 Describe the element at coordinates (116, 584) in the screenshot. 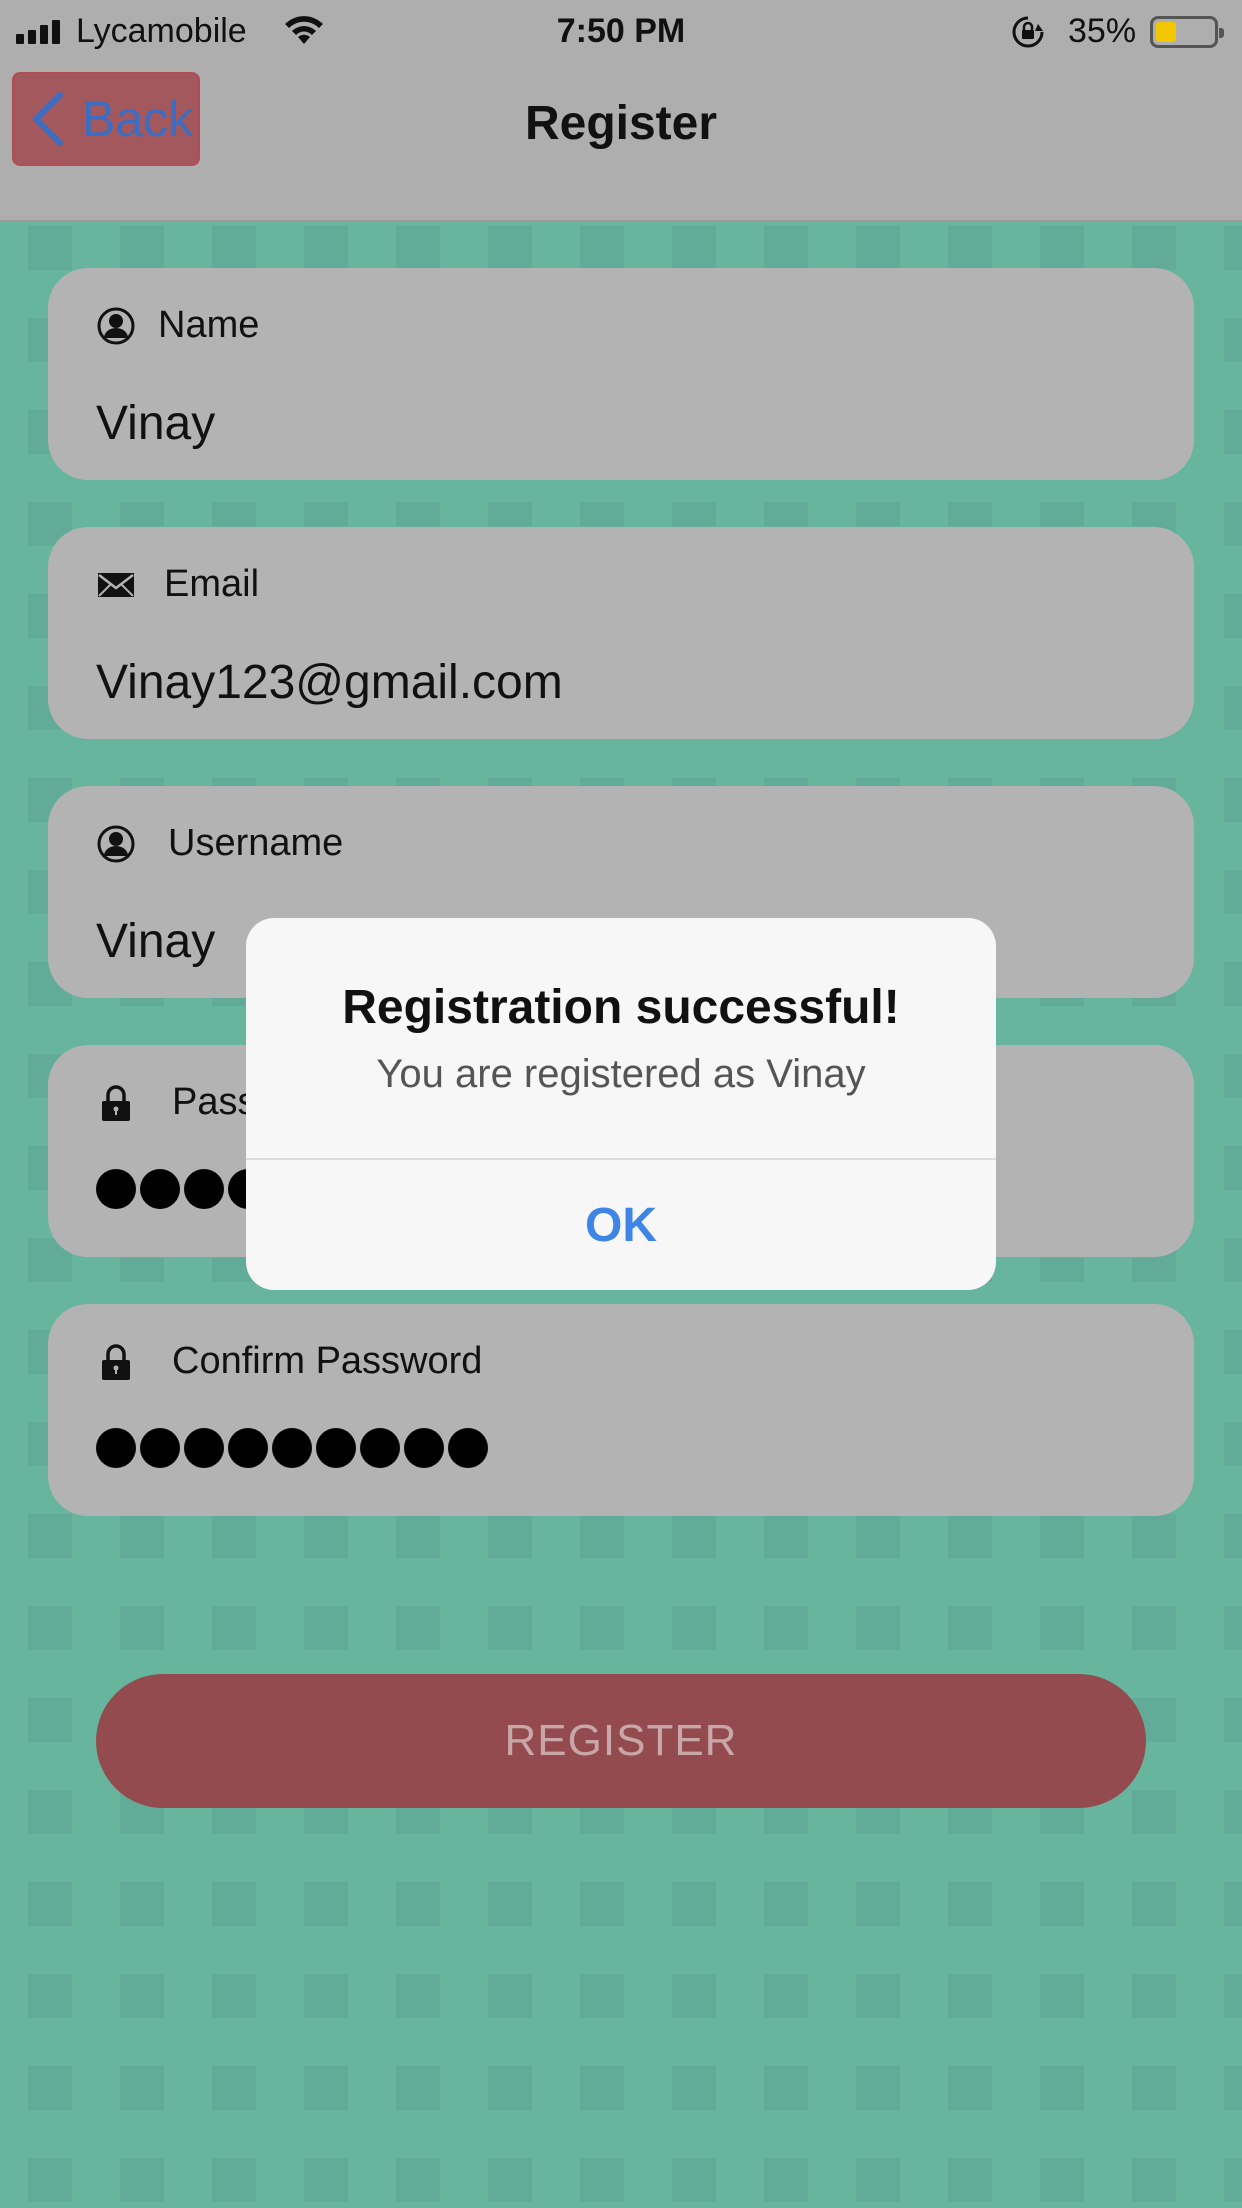

I see `envelope-icon` at that location.